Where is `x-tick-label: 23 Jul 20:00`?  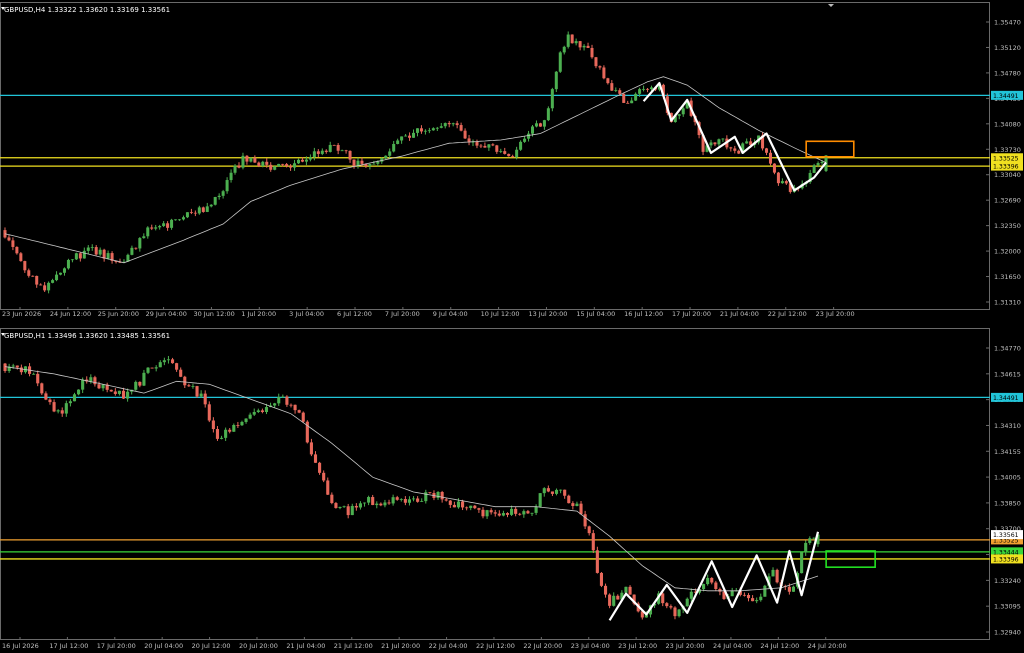
x-tick-label: 23 Jul 20:00 is located at coordinates (685, 646).